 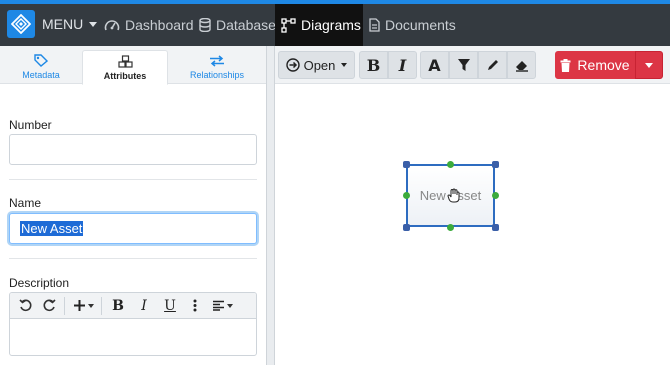 I want to click on name-label: Name, so click(x=25, y=203).